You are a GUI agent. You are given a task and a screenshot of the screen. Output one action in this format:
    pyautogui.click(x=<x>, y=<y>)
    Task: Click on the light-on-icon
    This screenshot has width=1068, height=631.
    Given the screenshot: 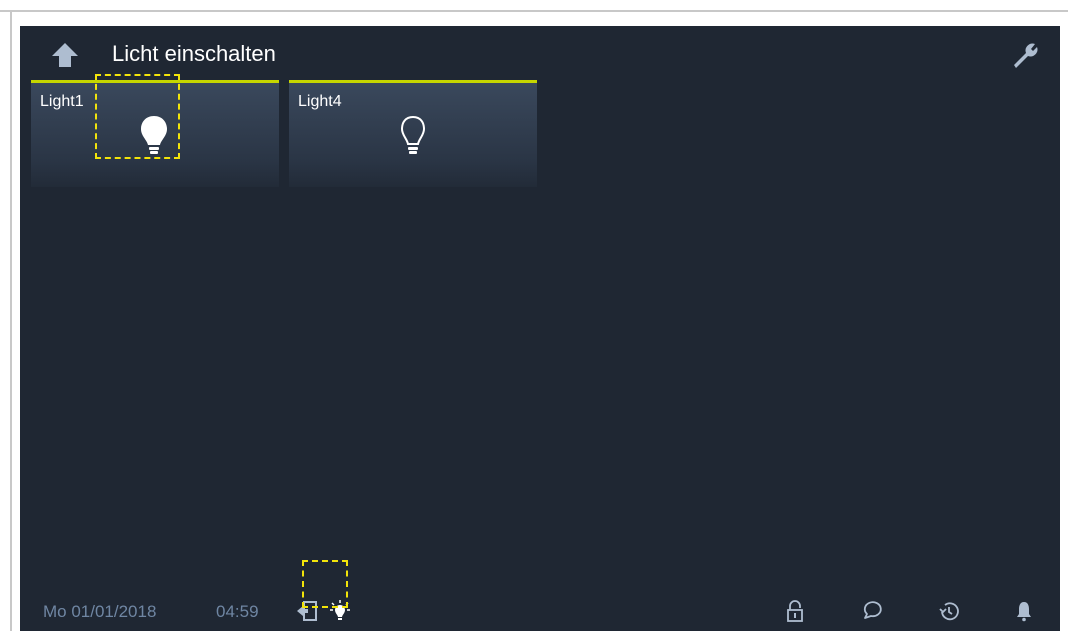 What is the action you would take?
    pyautogui.click(x=340, y=611)
    